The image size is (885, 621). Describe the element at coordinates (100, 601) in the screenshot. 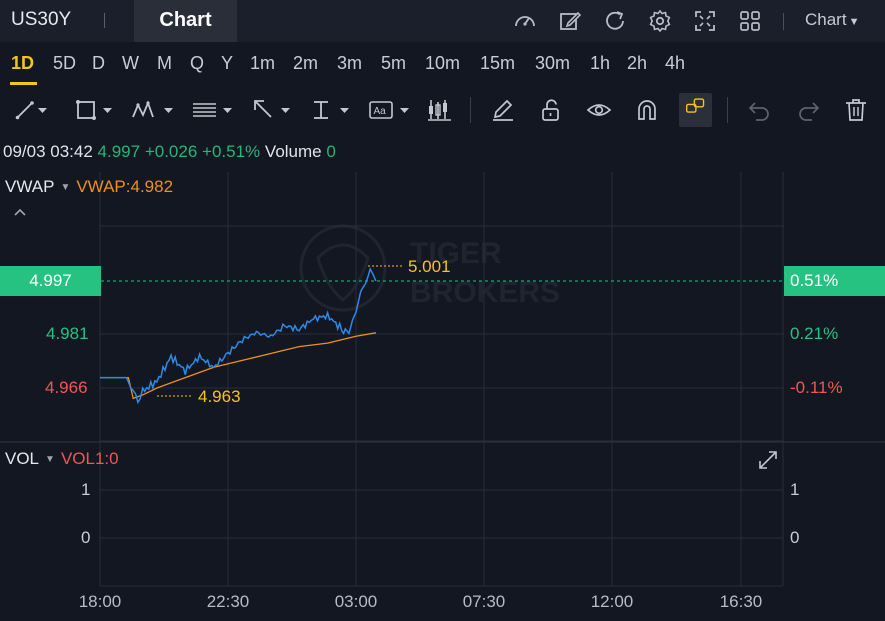

I see `x-tick-label: 18:00` at that location.